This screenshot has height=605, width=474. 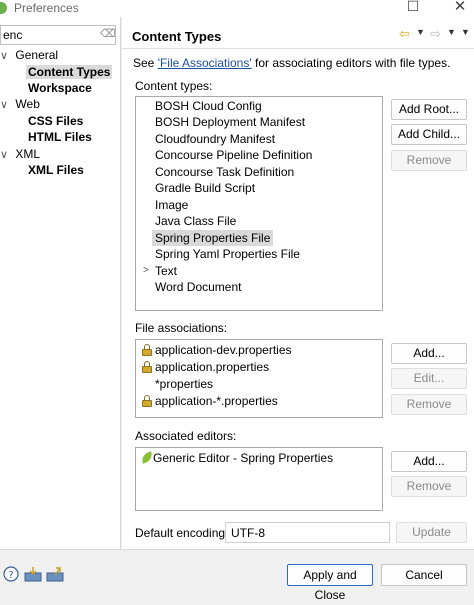 I want to click on tree-item-label: Workspace, so click(x=60, y=88).